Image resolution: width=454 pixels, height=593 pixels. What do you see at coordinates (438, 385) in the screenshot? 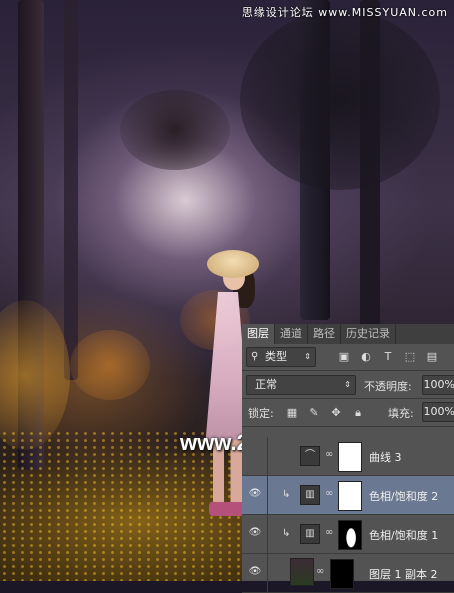
I see `opacity-field: 100%` at bounding box center [438, 385].